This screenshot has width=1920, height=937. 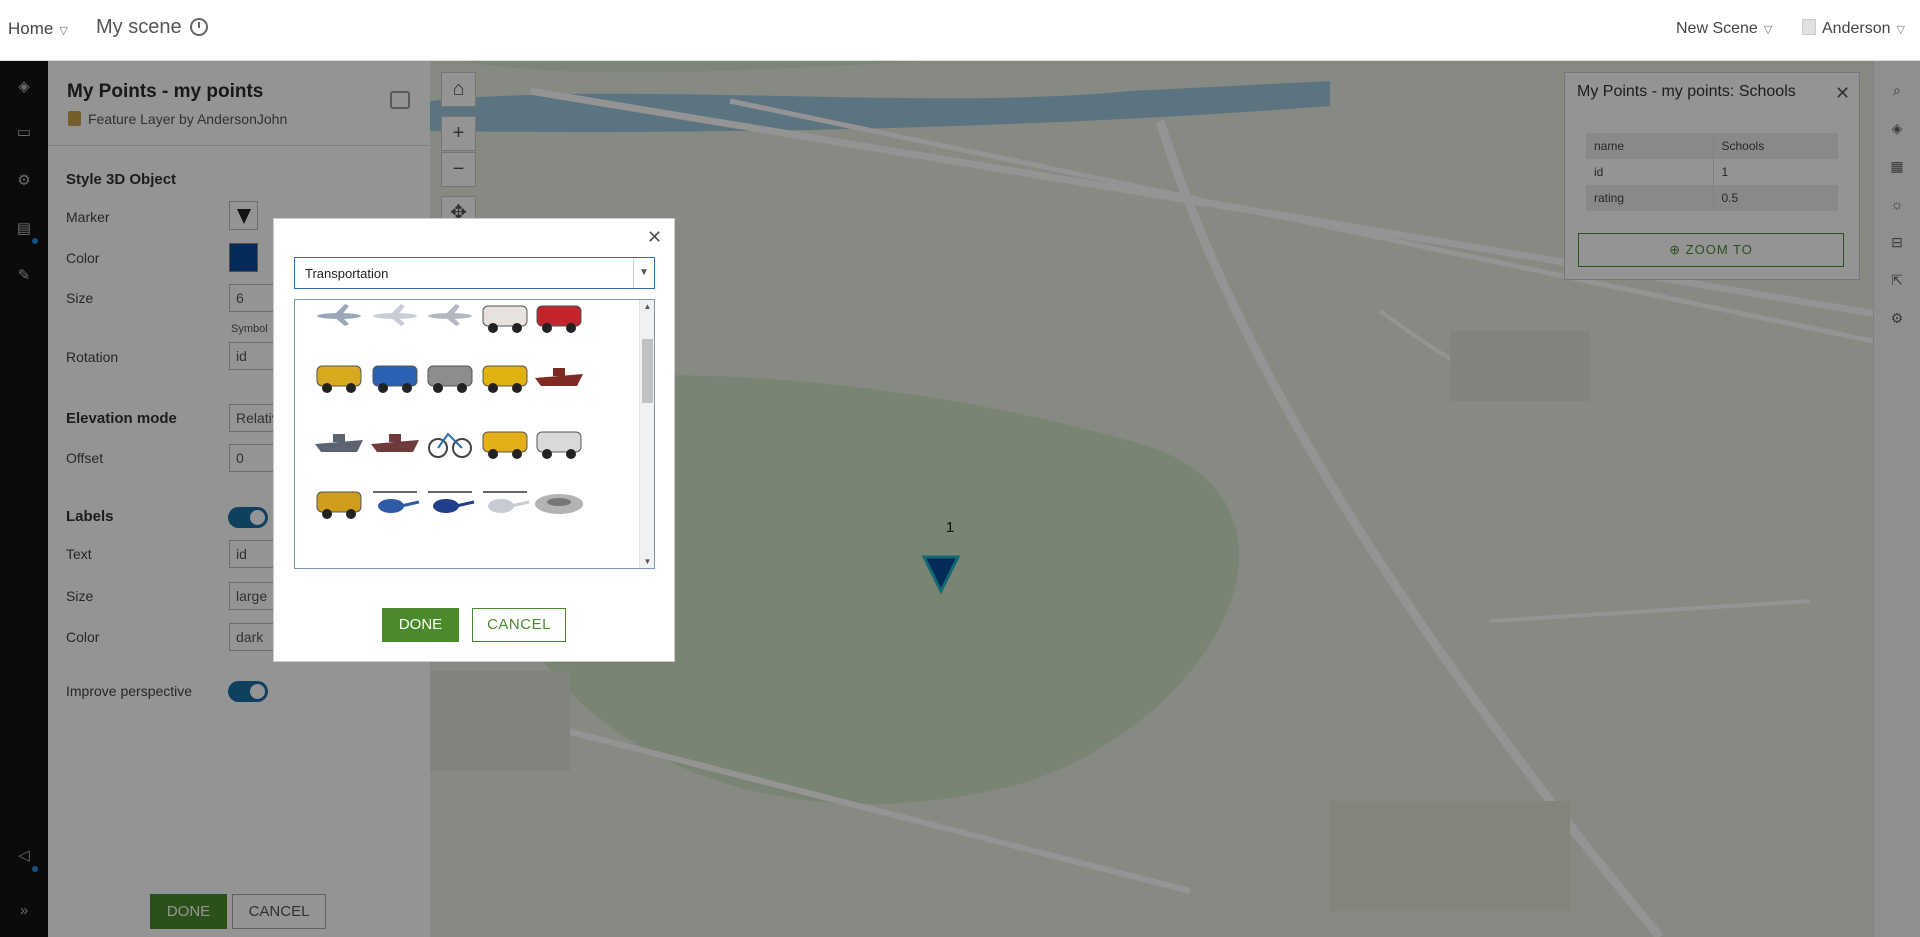 What do you see at coordinates (395, 376) in the screenshot?
I see `blue-sedan-icon` at bounding box center [395, 376].